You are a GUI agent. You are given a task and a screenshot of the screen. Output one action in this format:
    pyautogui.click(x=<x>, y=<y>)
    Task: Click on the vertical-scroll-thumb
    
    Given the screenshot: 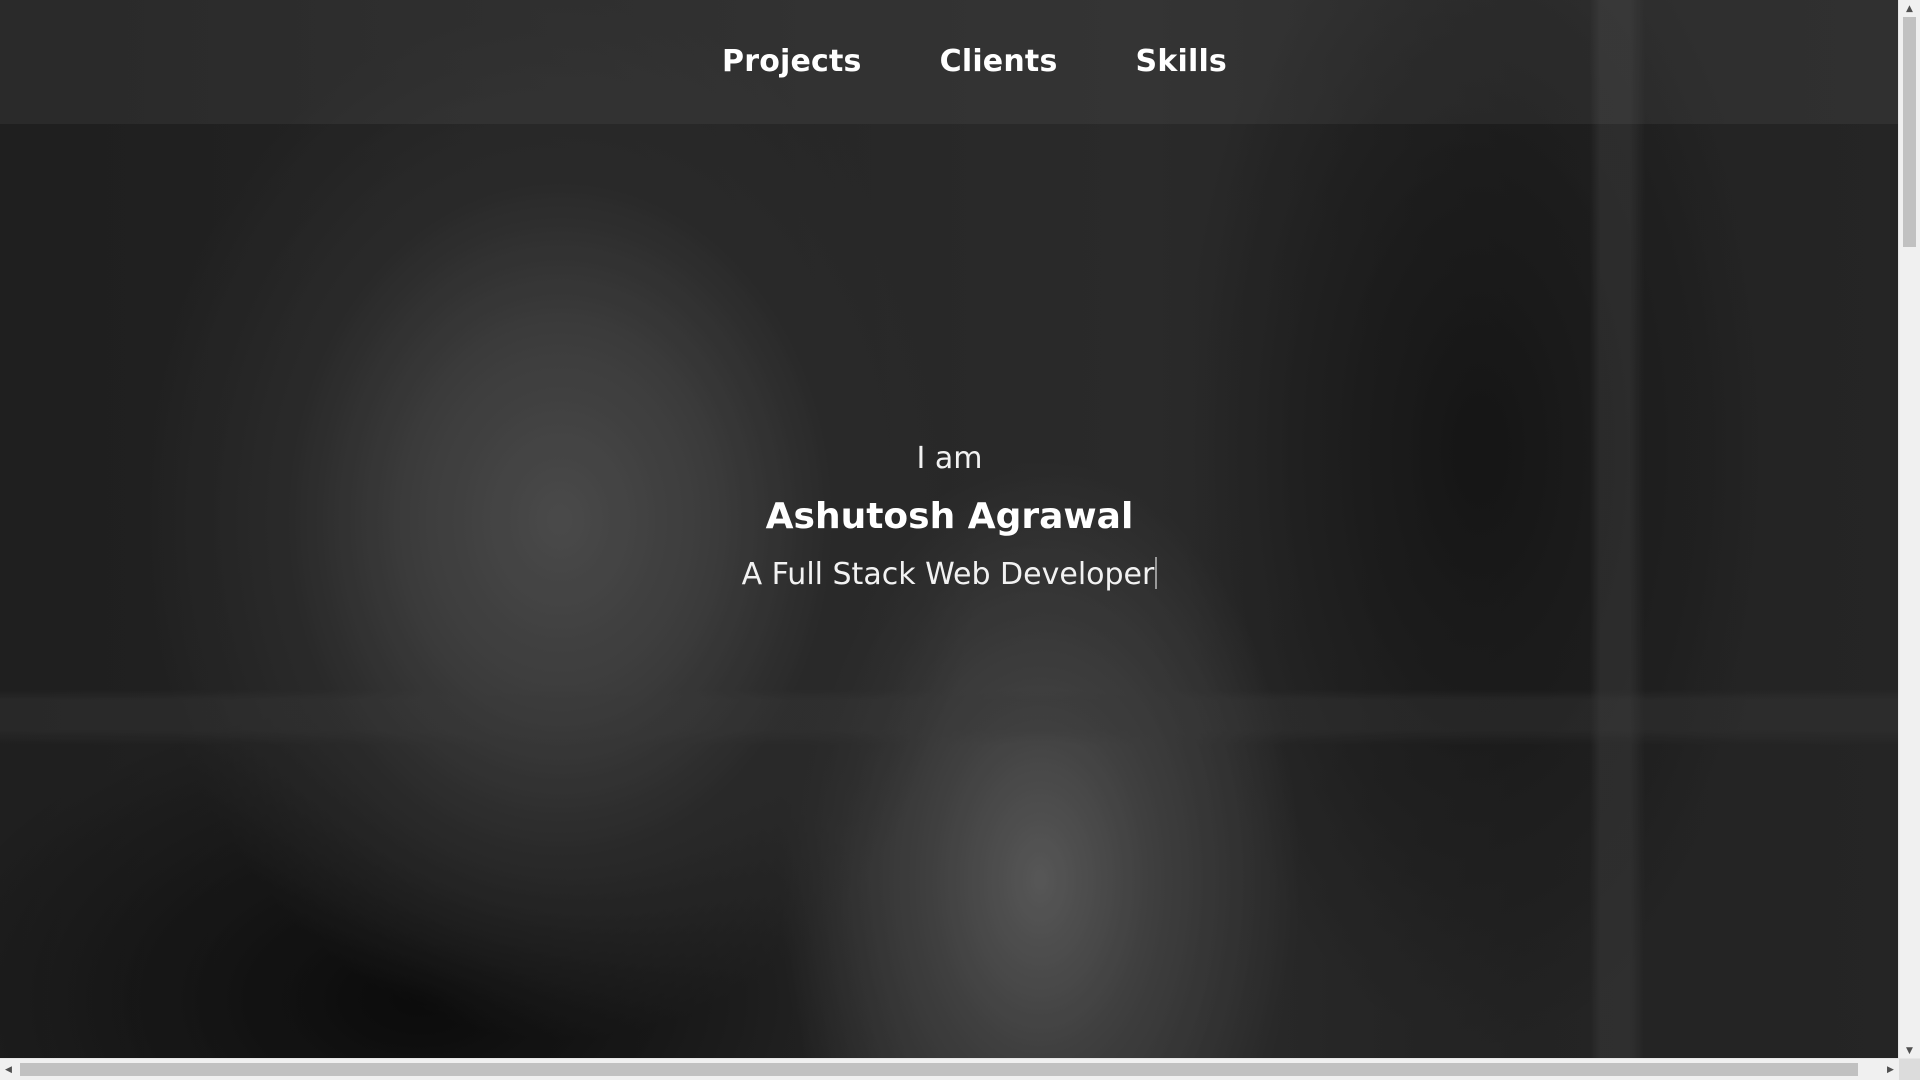 What is the action you would take?
    pyautogui.click(x=1909, y=132)
    